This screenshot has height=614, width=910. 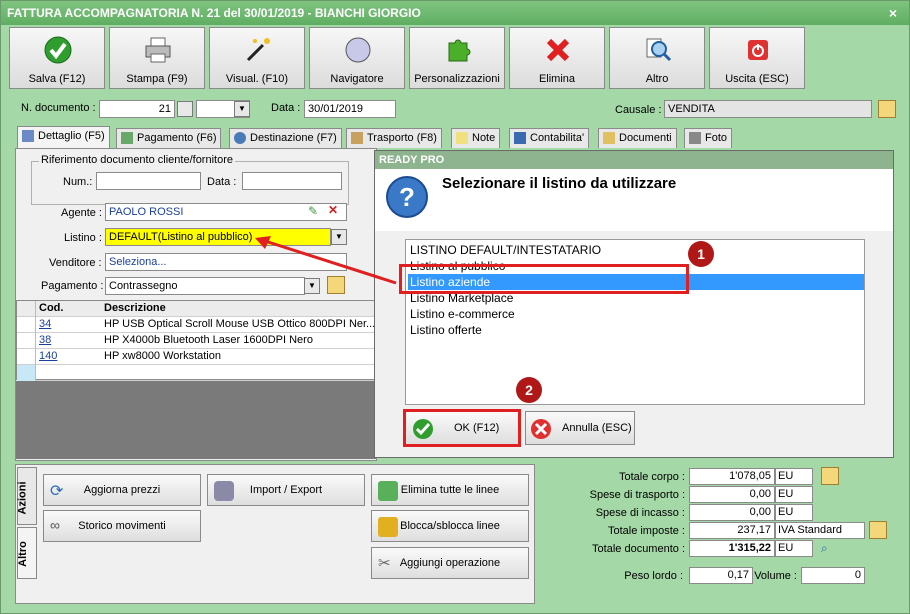 What do you see at coordinates (70, 340) in the screenshot?
I see `row-cod: 38` at bounding box center [70, 340].